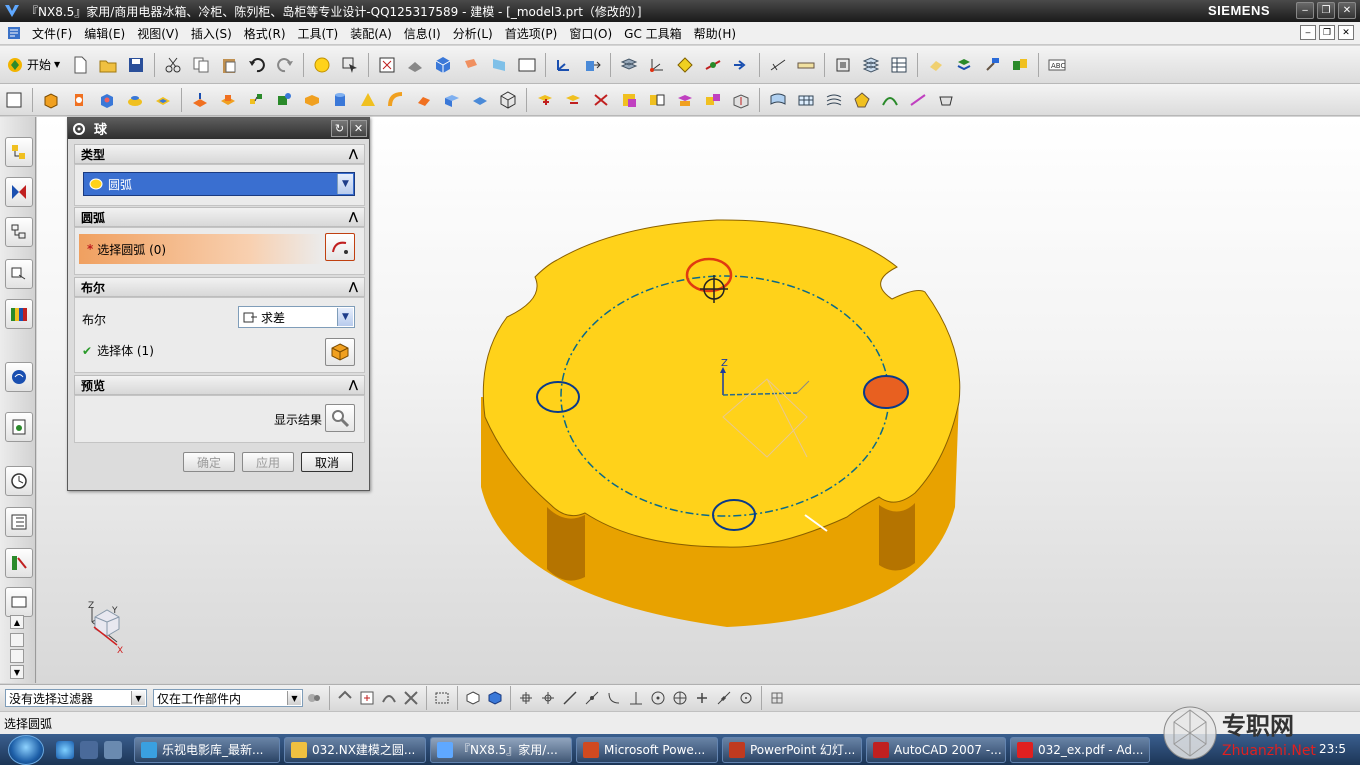 This screenshot has width=1360, height=765. Describe the element at coordinates (871, 65) in the screenshot. I see `stack-button` at that location.